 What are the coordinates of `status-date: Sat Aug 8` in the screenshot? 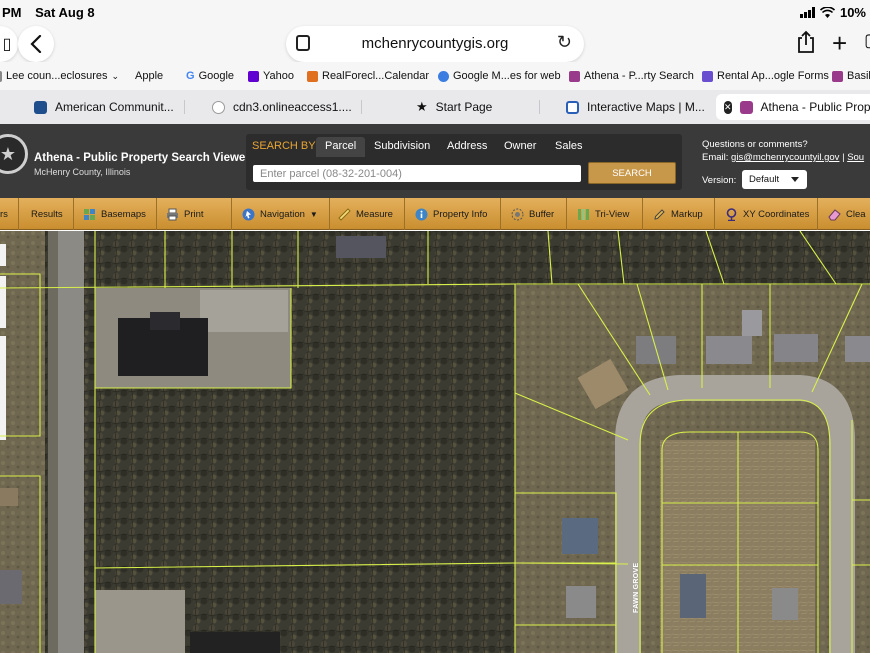 It's located at (65, 12).